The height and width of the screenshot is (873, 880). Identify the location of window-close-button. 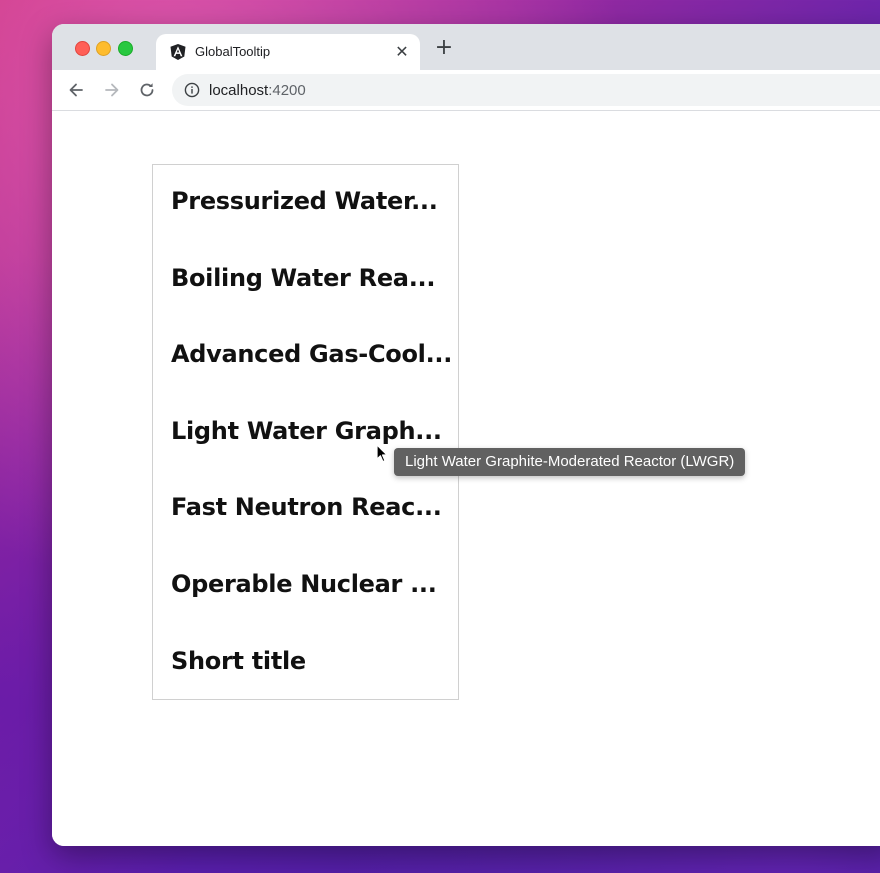
(82, 48).